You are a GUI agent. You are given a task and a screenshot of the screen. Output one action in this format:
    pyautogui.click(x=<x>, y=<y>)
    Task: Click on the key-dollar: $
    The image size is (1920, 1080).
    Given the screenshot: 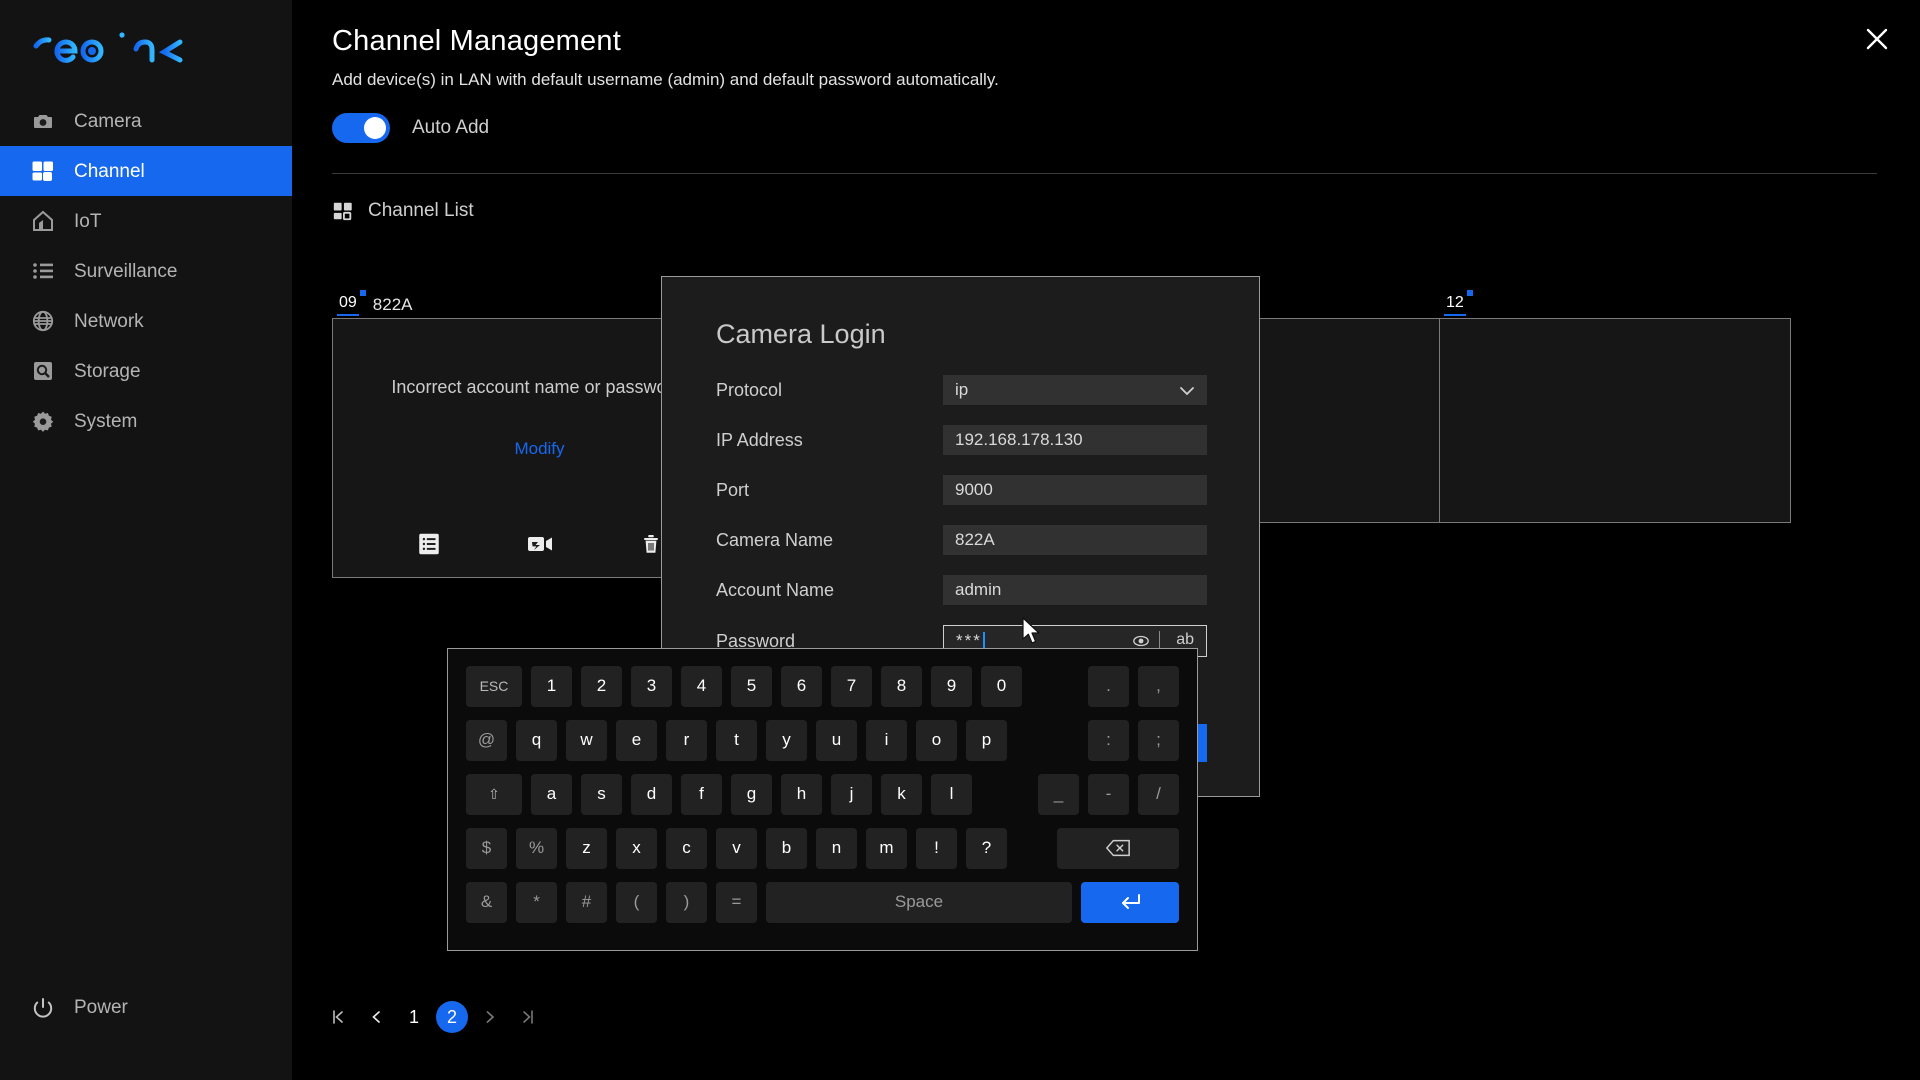 What is the action you would take?
    pyautogui.click(x=486, y=848)
    